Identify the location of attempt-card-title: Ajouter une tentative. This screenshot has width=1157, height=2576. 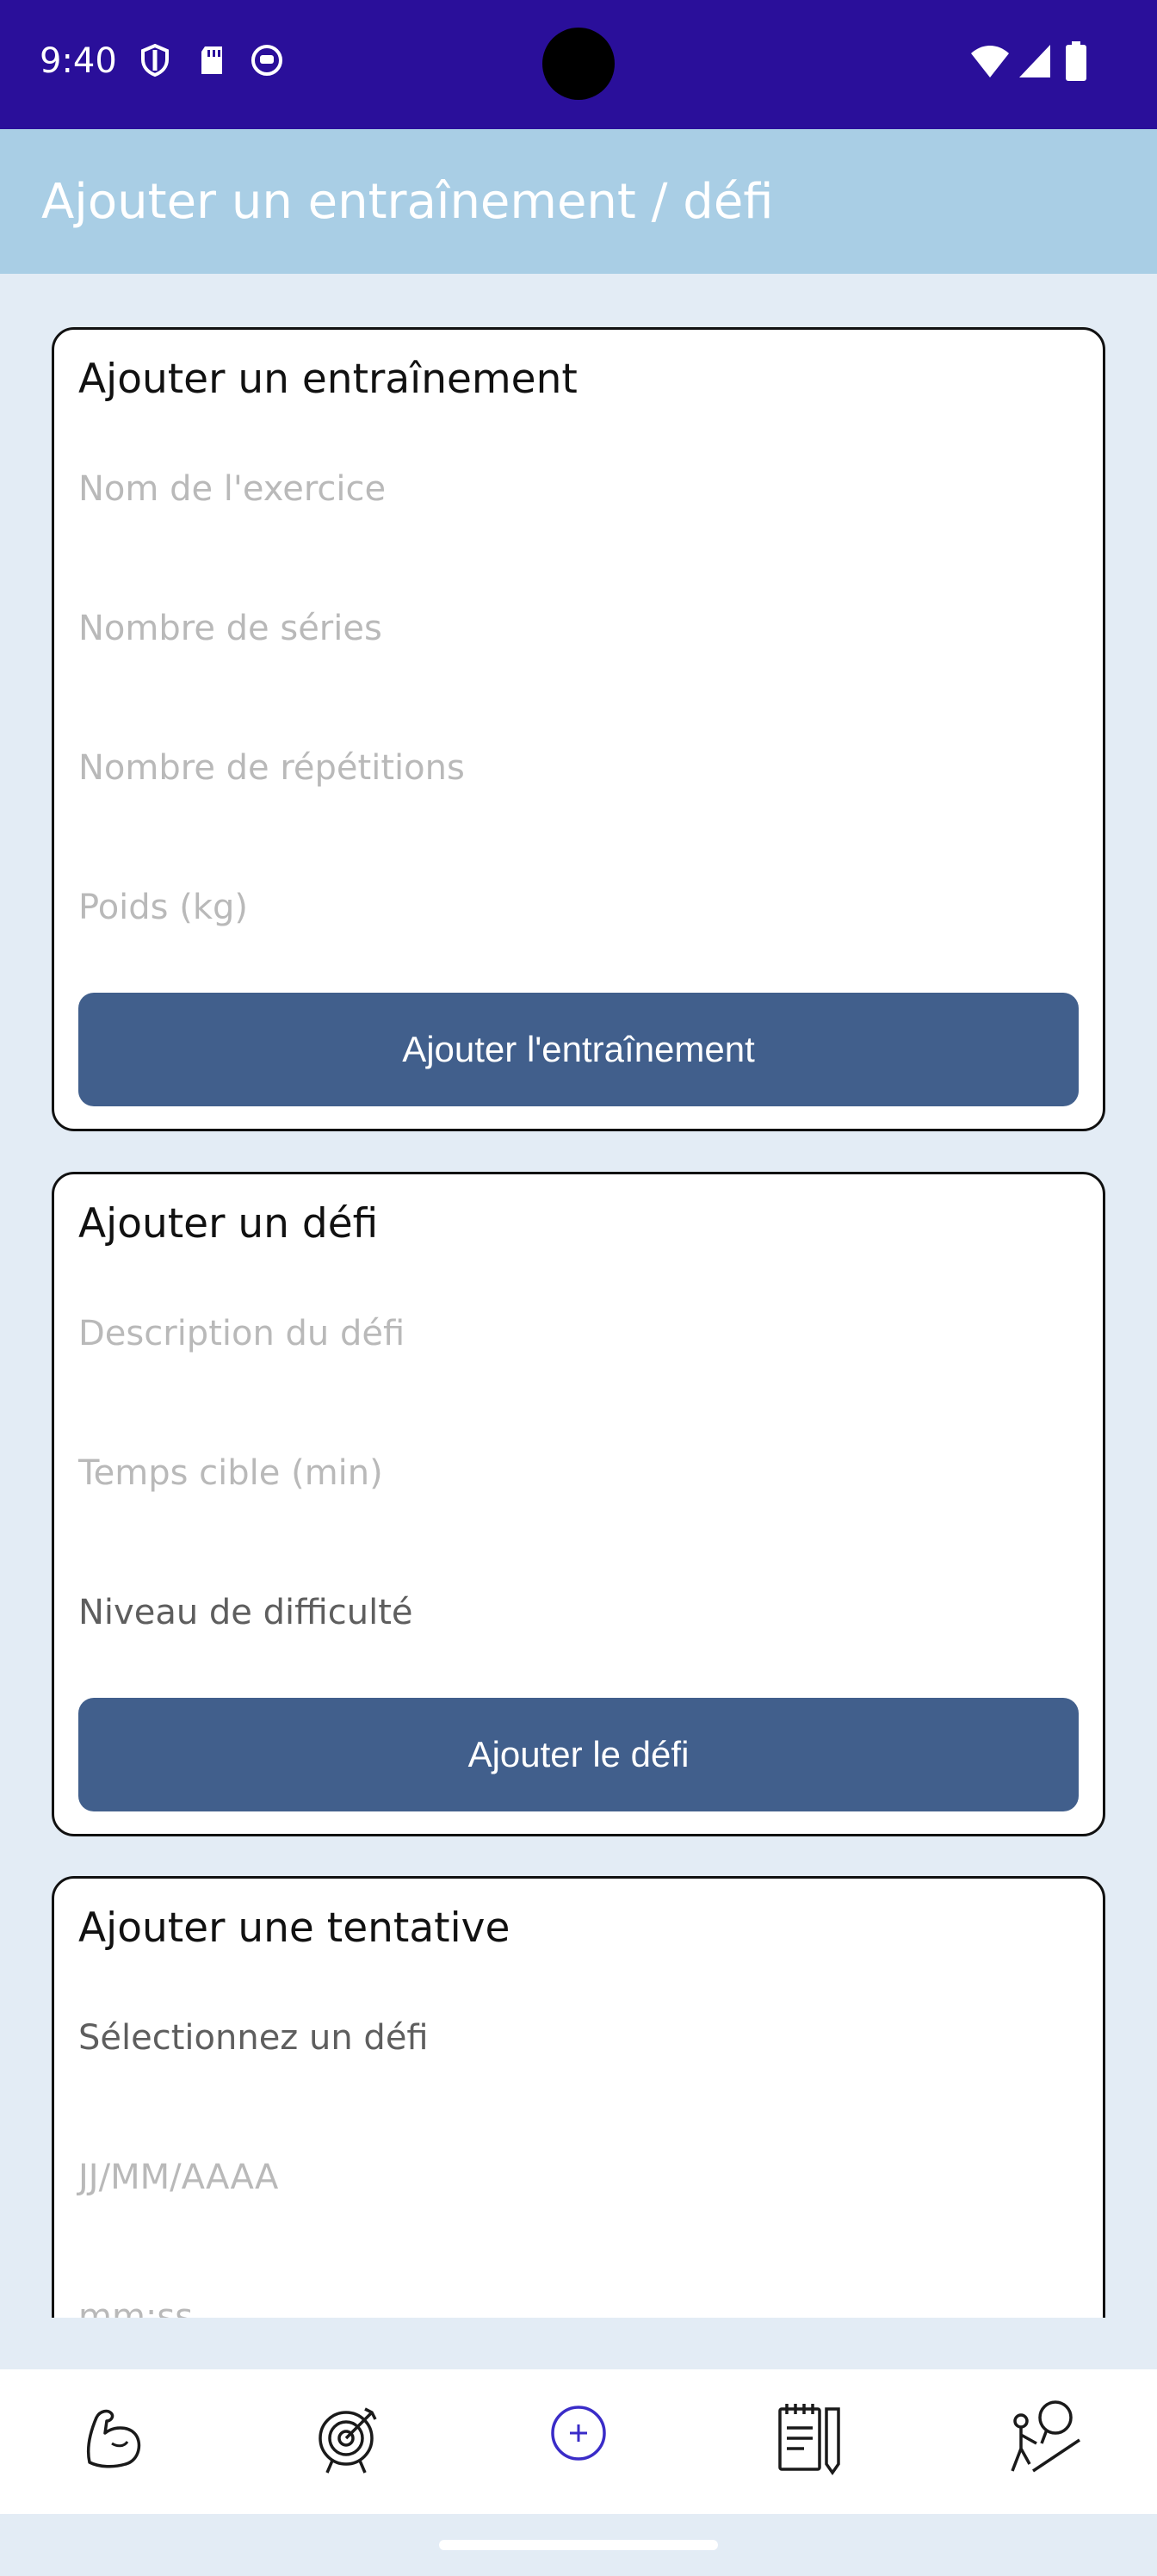
(294, 1928).